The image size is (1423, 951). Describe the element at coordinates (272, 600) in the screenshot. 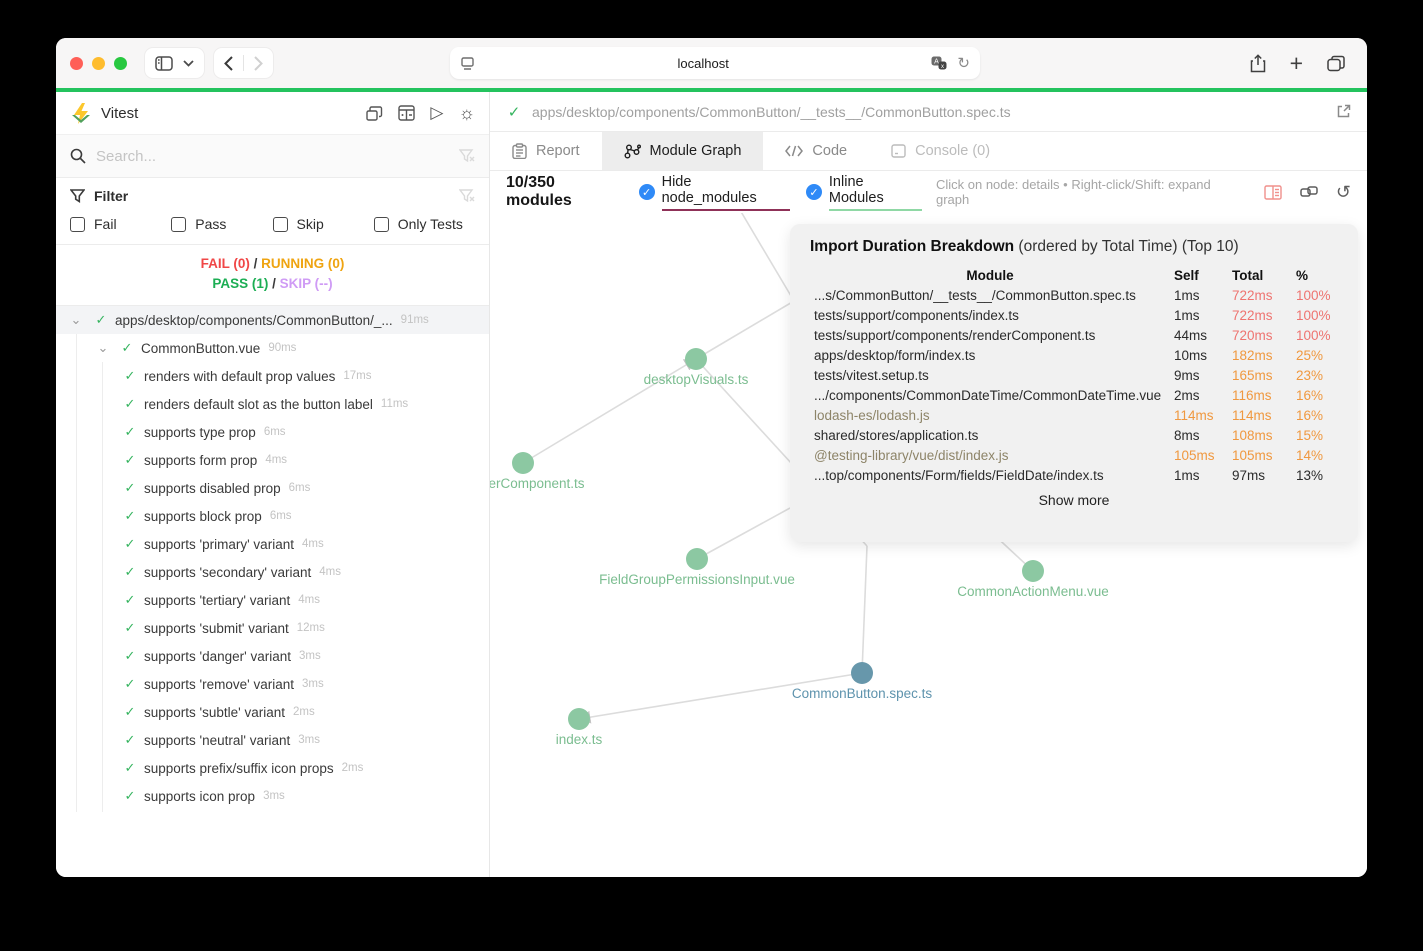

I see `tree-row-test: ✓ supports 'tertiary' variant 4ms` at that location.